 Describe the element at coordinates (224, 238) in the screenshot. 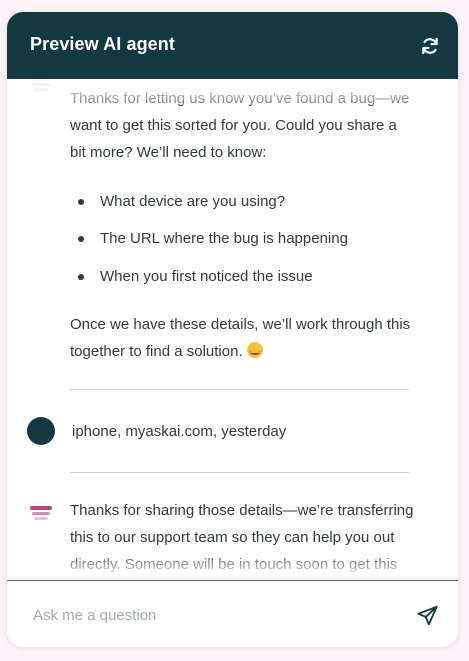

I see `bullet-item: The URL where the bug is happening` at that location.